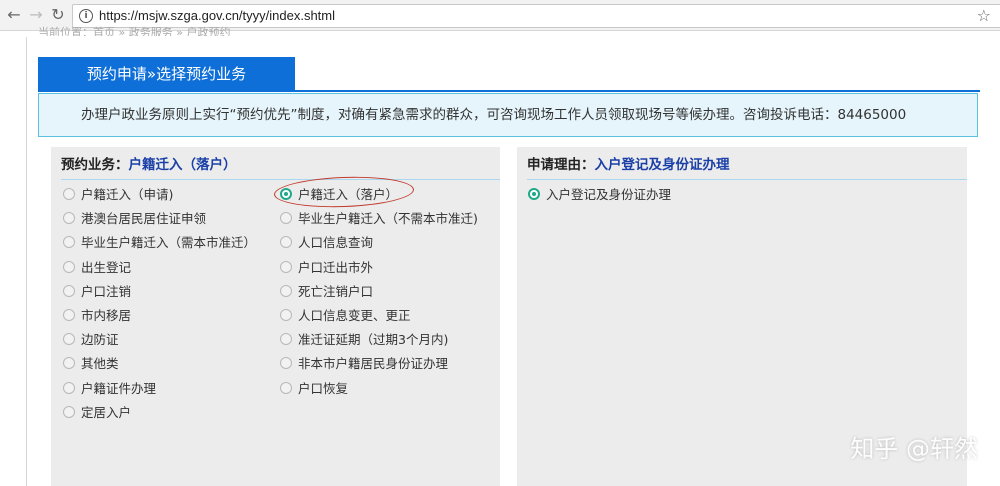 This screenshot has height=486, width=1000. I want to click on reason-option-label: 入户登记及身份证办理, so click(609, 194).